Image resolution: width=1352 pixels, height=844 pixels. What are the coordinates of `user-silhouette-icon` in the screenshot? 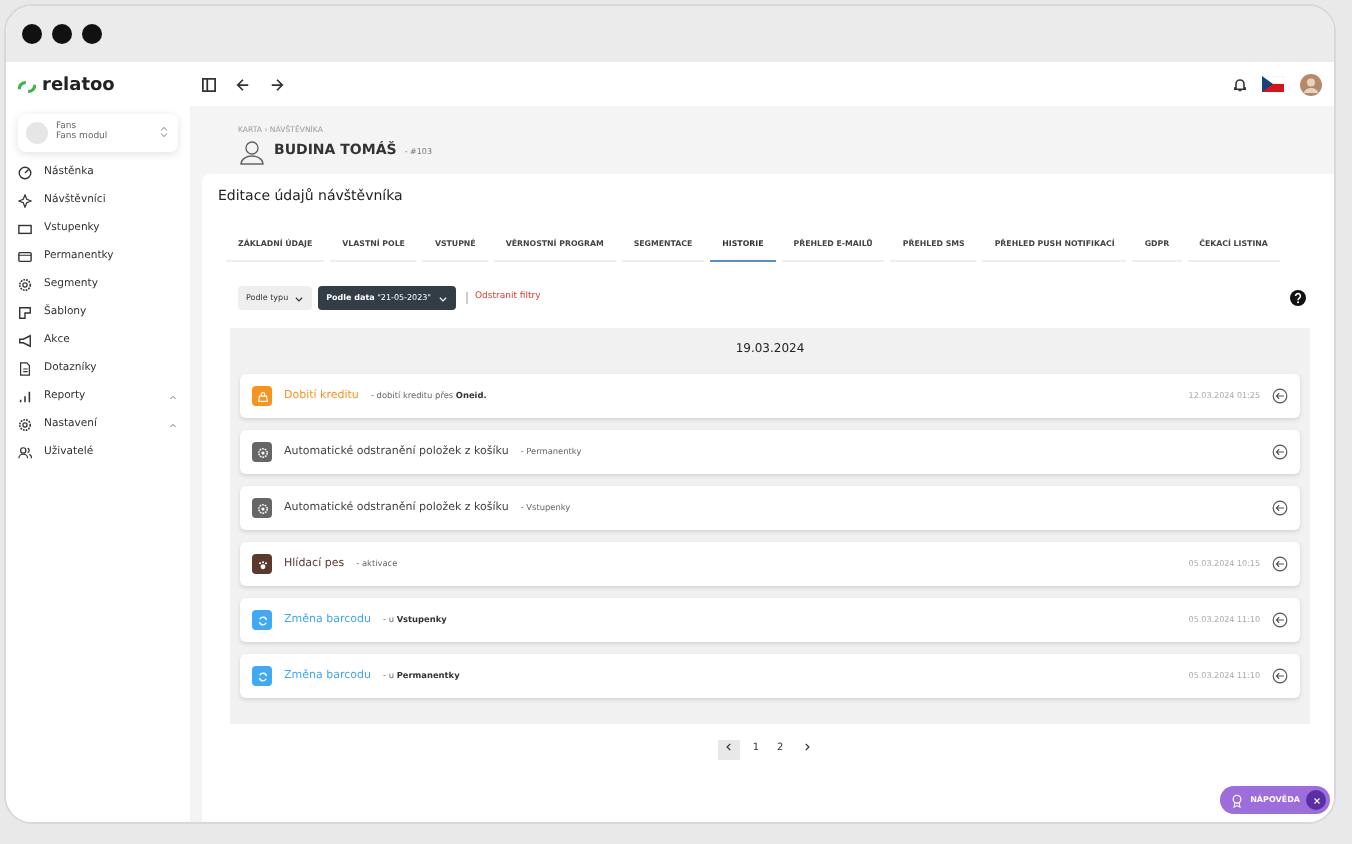 It's located at (252, 151).